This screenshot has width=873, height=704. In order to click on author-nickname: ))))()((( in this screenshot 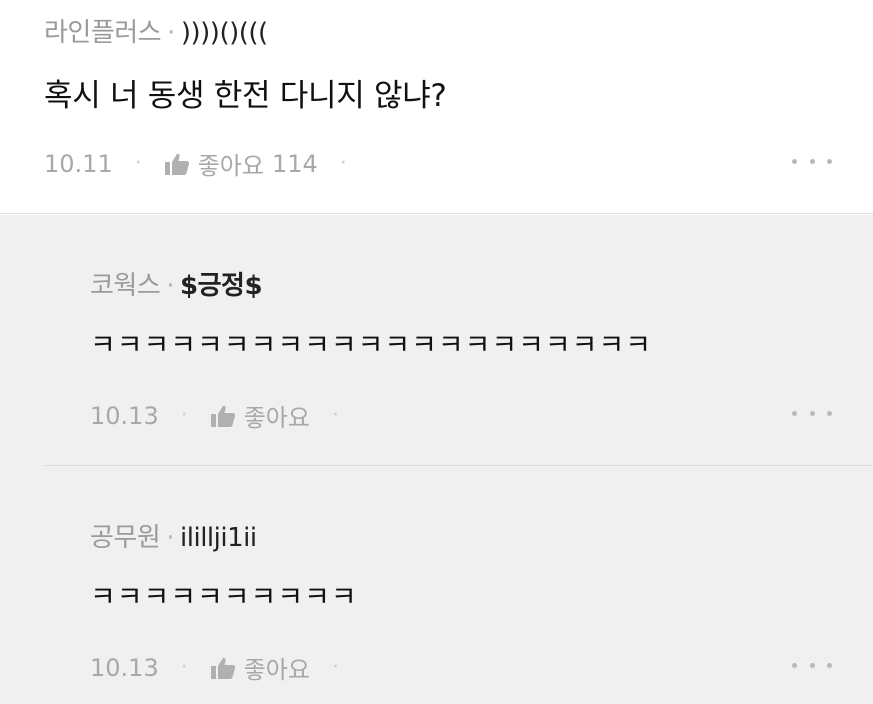, I will do `click(224, 33)`.